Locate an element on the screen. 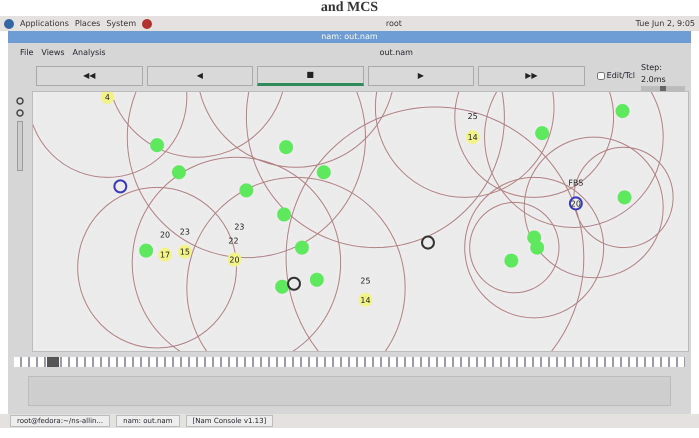 This screenshot has height=438, width=699. node-marker: 15 is located at coordinates (185, 251).